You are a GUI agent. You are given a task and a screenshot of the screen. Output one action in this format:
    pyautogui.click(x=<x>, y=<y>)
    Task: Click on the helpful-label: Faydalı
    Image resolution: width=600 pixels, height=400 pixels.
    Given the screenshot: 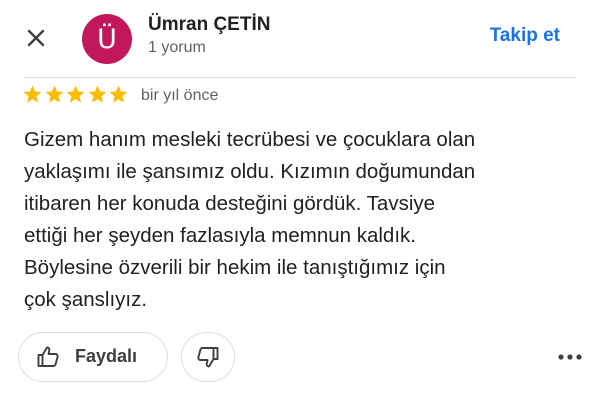 What is the action you would take?
    pyautogui.click(x=106, y=356)
    